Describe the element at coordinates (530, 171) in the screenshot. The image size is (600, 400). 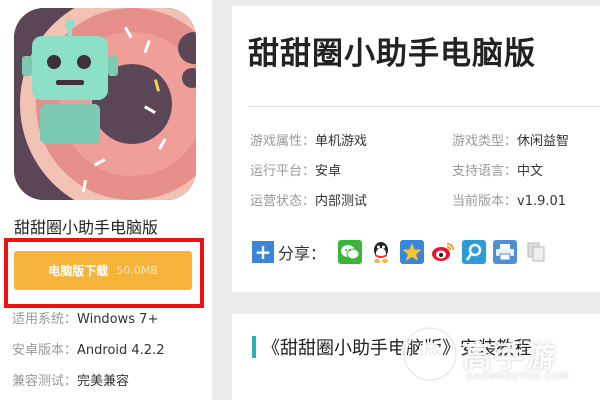
I see `attr-value: 中文` at that location.